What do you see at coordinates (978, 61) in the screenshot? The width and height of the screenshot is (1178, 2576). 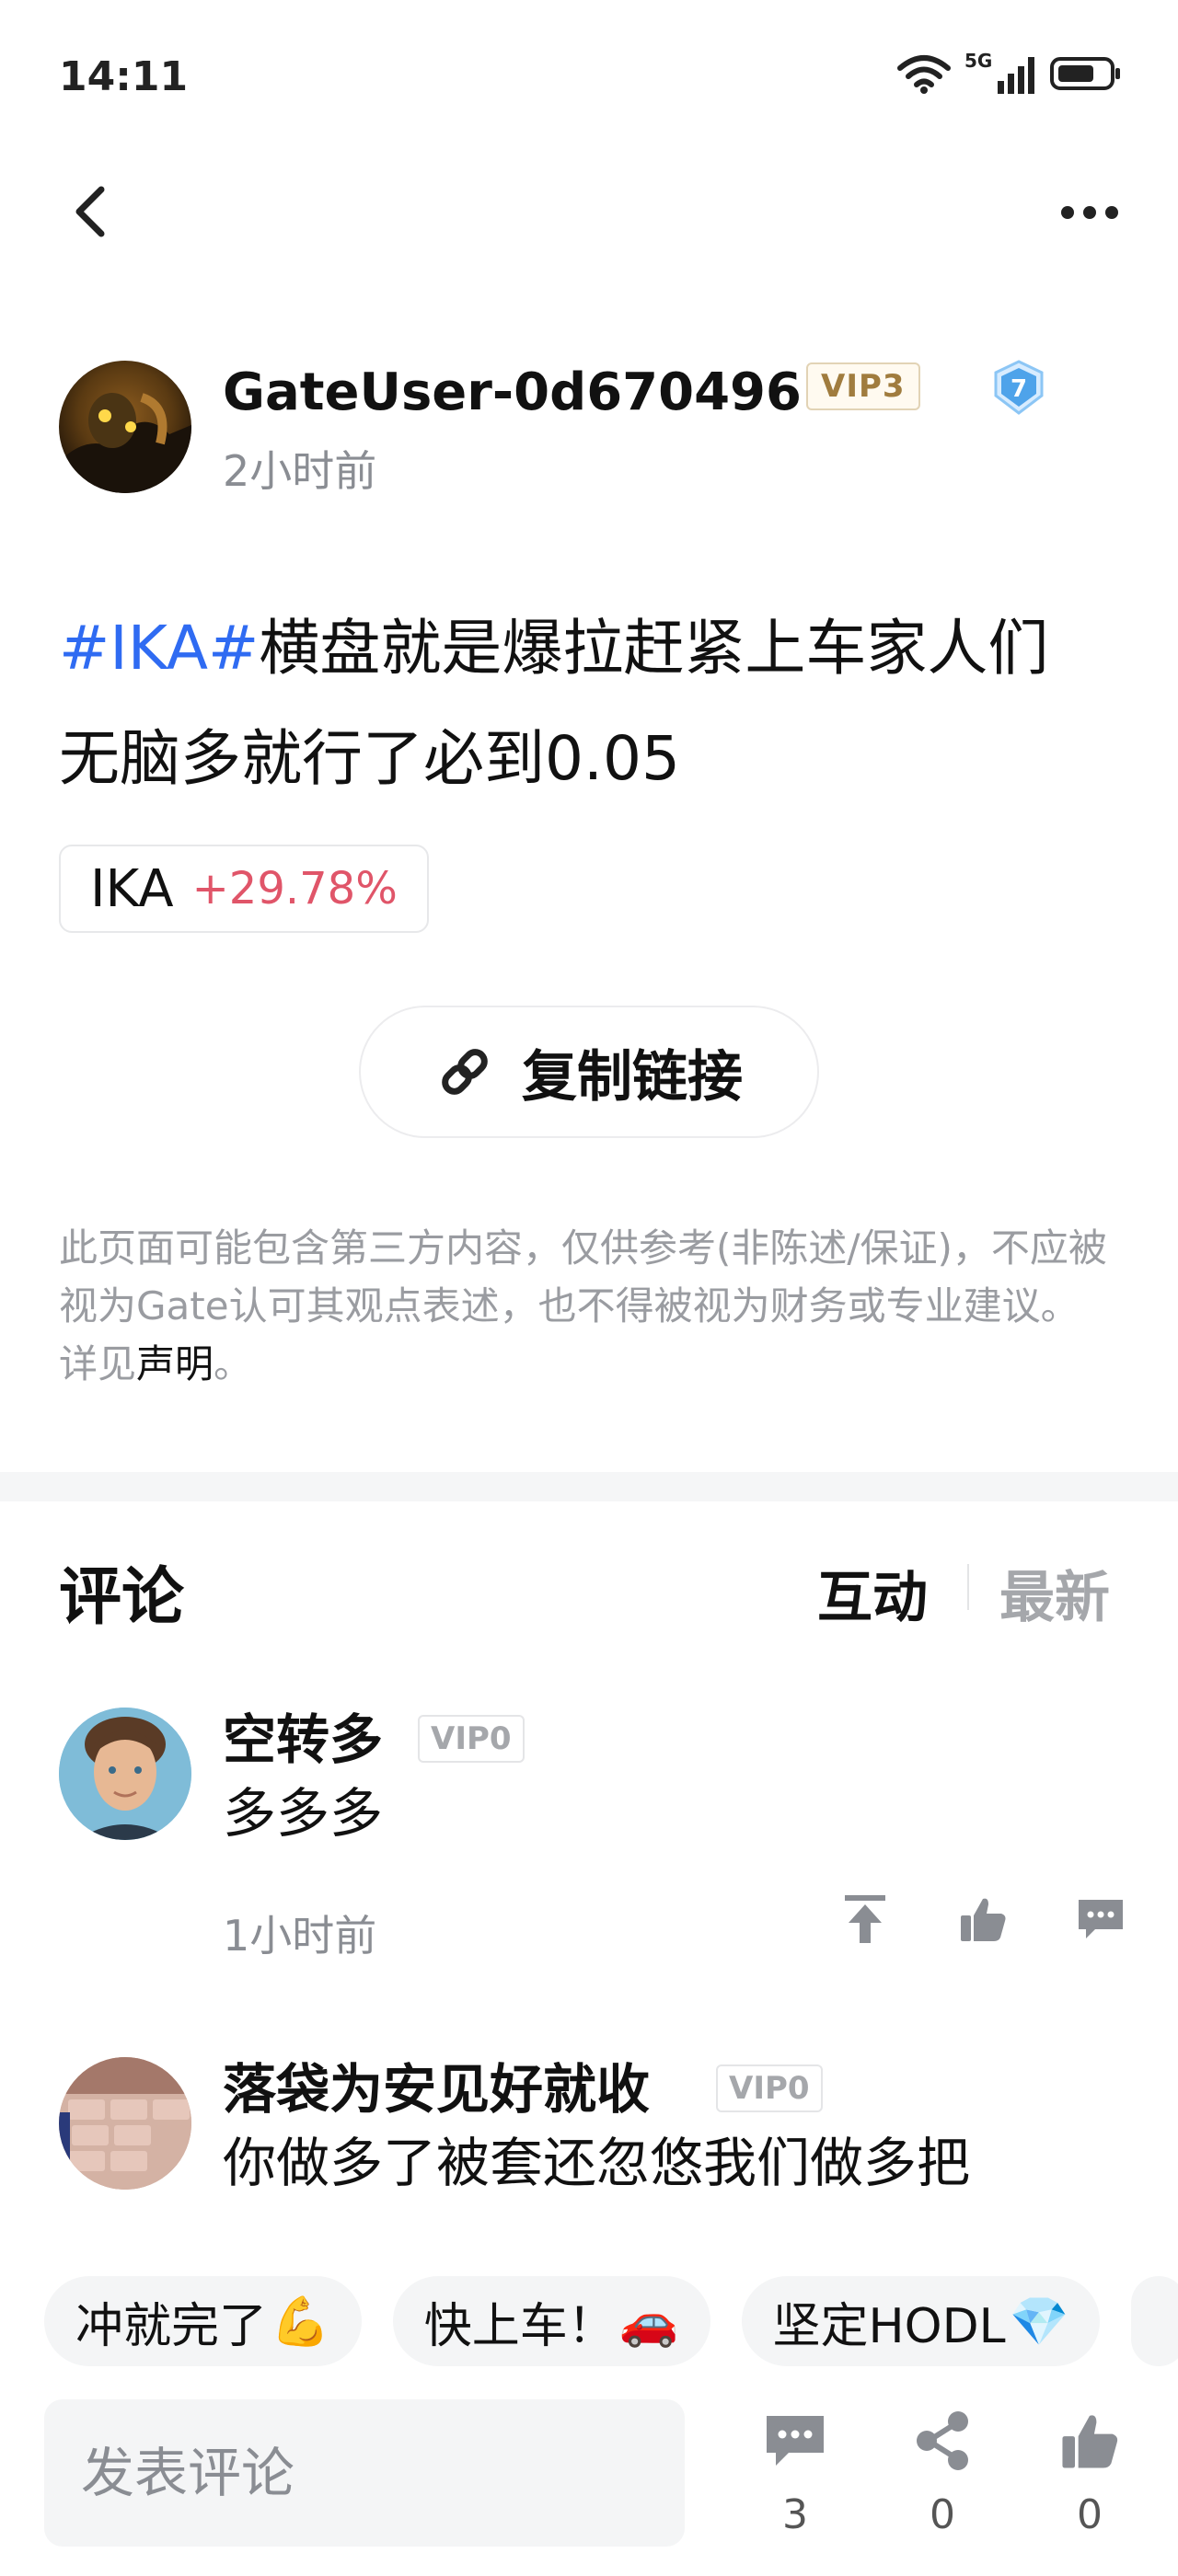 I see `network-type: 5G` at bounding box center [978, 61].